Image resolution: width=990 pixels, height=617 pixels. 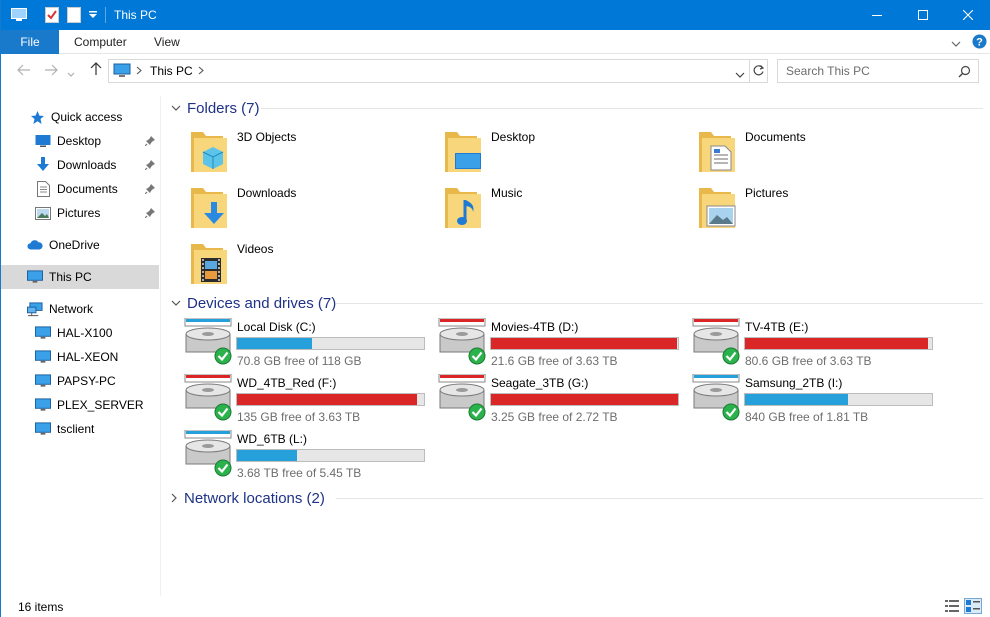 I want to click on address-row: This PC, so click(x=495, y=71).